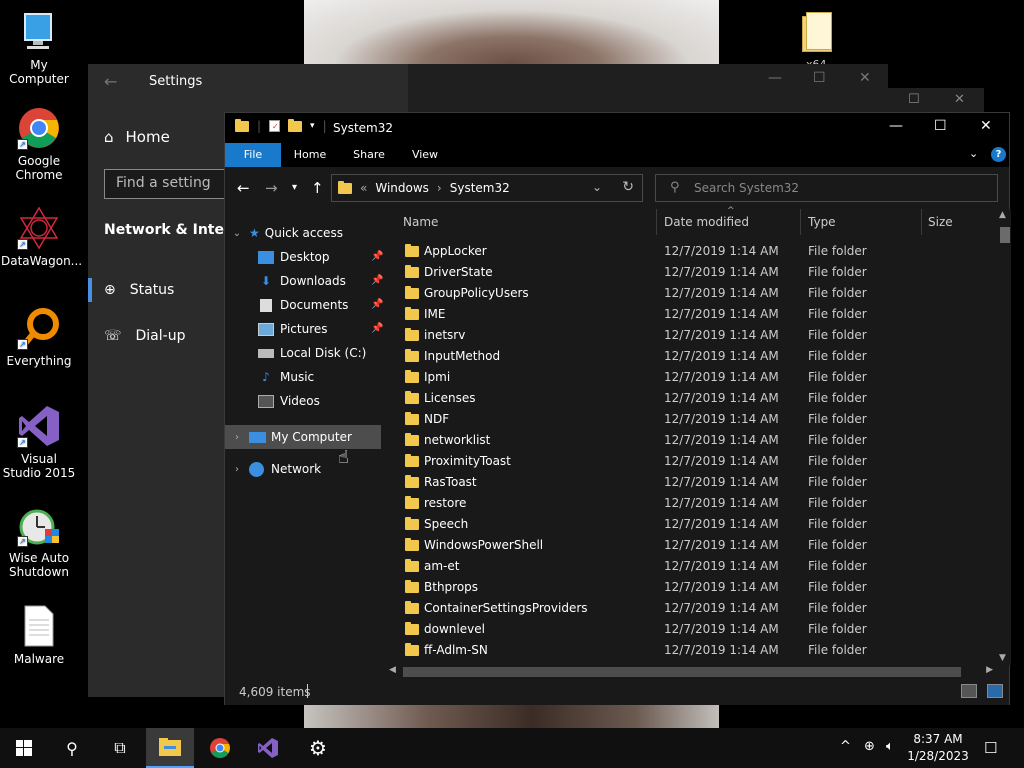 The image size is (1024, 768). Describe the element at coordinates (318, 748) in the screenshot. I see `settings-icon: ⚙` at that location.